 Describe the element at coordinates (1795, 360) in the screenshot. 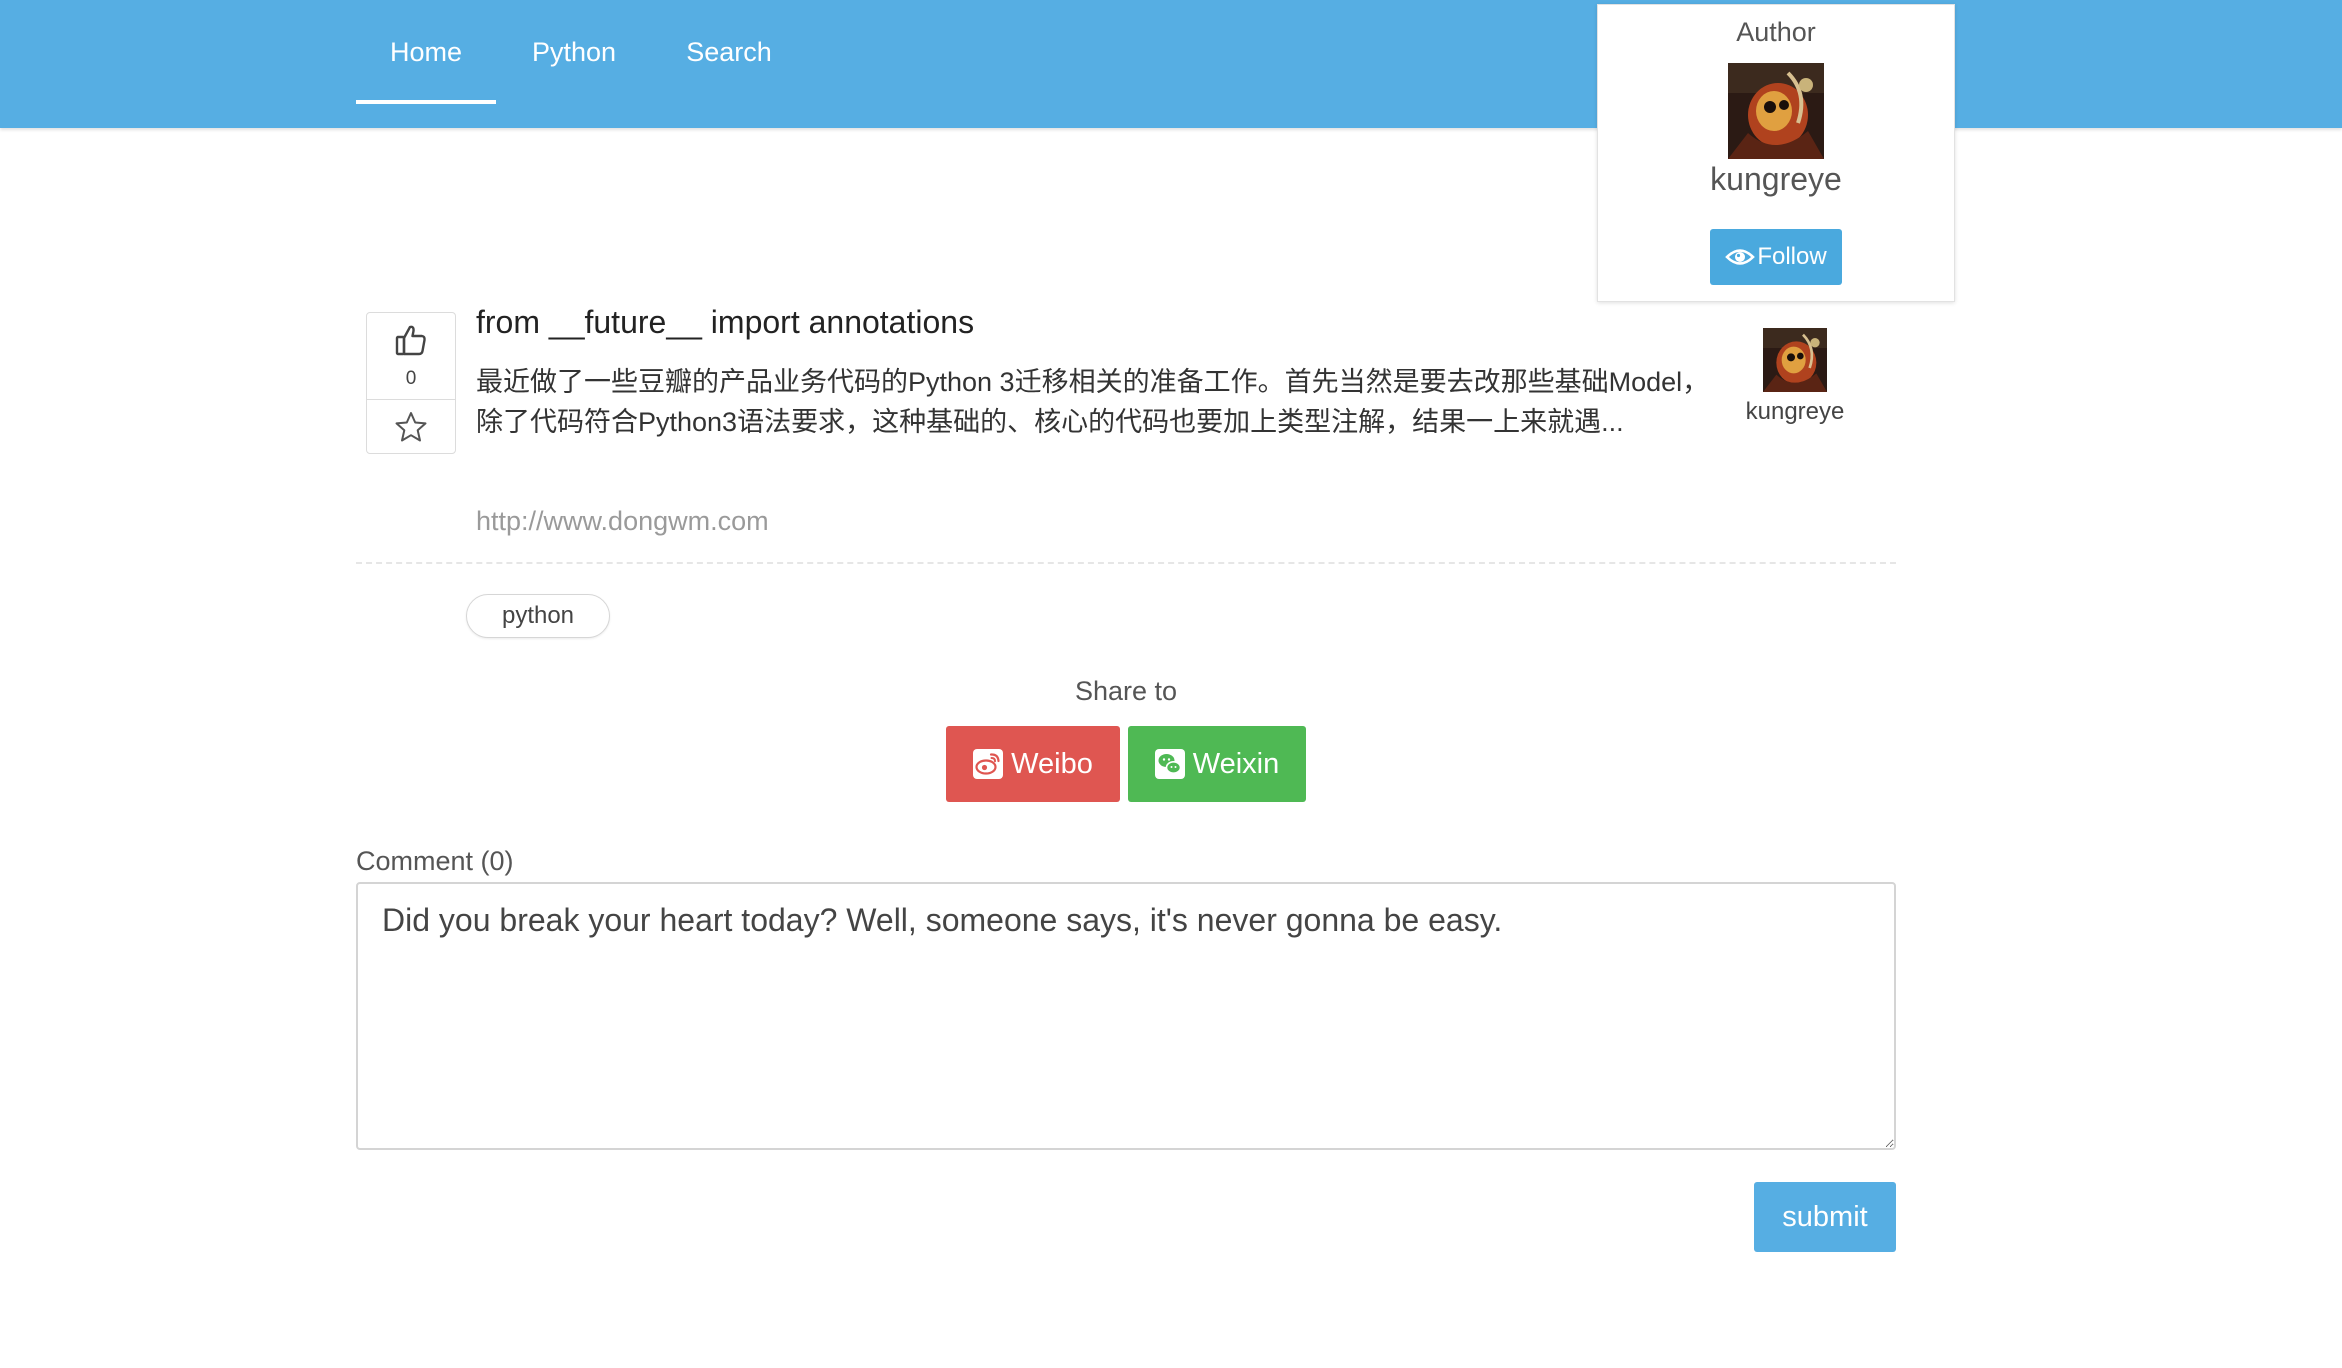

I see `post-author-avatar` at that location.